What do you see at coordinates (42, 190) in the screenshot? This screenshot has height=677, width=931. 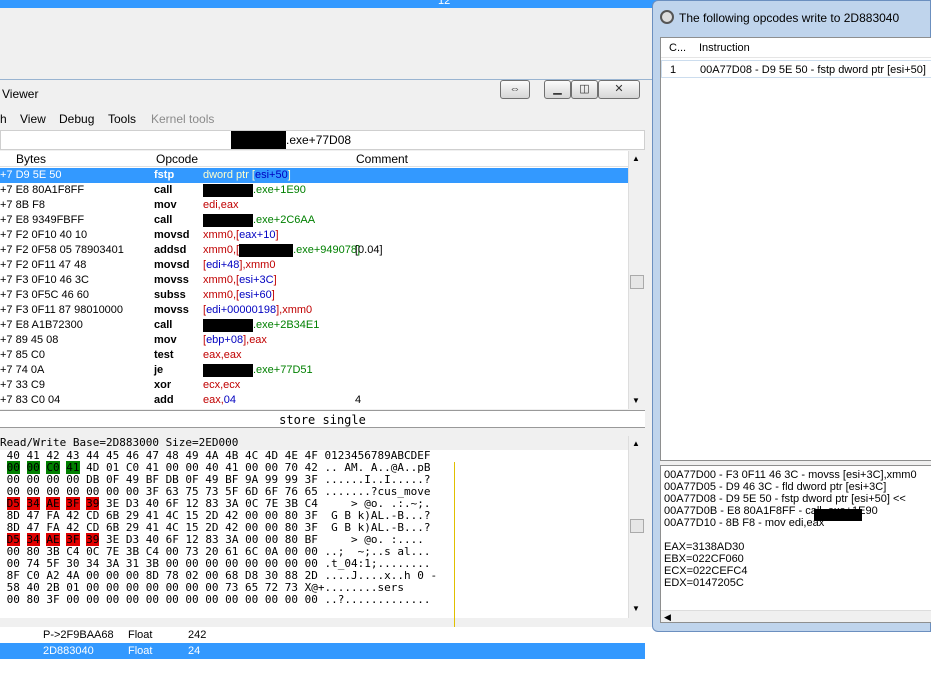 I see `disasm-bytes: +7 E8 80A1F8FF` at bounding box center [42, 190].